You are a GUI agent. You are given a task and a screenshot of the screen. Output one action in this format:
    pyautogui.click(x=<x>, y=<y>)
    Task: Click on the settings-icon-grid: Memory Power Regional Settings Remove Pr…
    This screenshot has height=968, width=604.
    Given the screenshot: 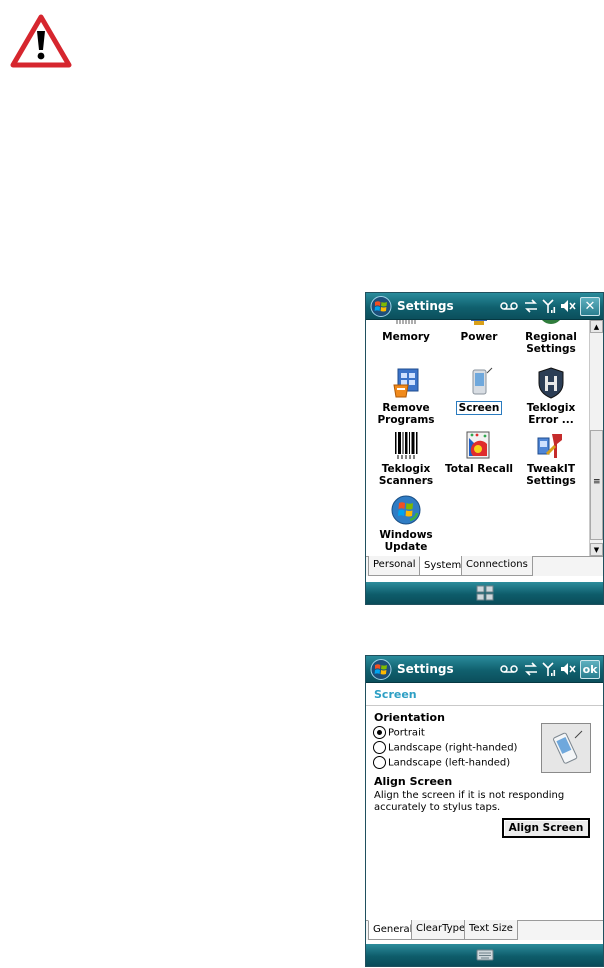 What is the action you would take?
    pyautogui.click(x=478, y=438)
    